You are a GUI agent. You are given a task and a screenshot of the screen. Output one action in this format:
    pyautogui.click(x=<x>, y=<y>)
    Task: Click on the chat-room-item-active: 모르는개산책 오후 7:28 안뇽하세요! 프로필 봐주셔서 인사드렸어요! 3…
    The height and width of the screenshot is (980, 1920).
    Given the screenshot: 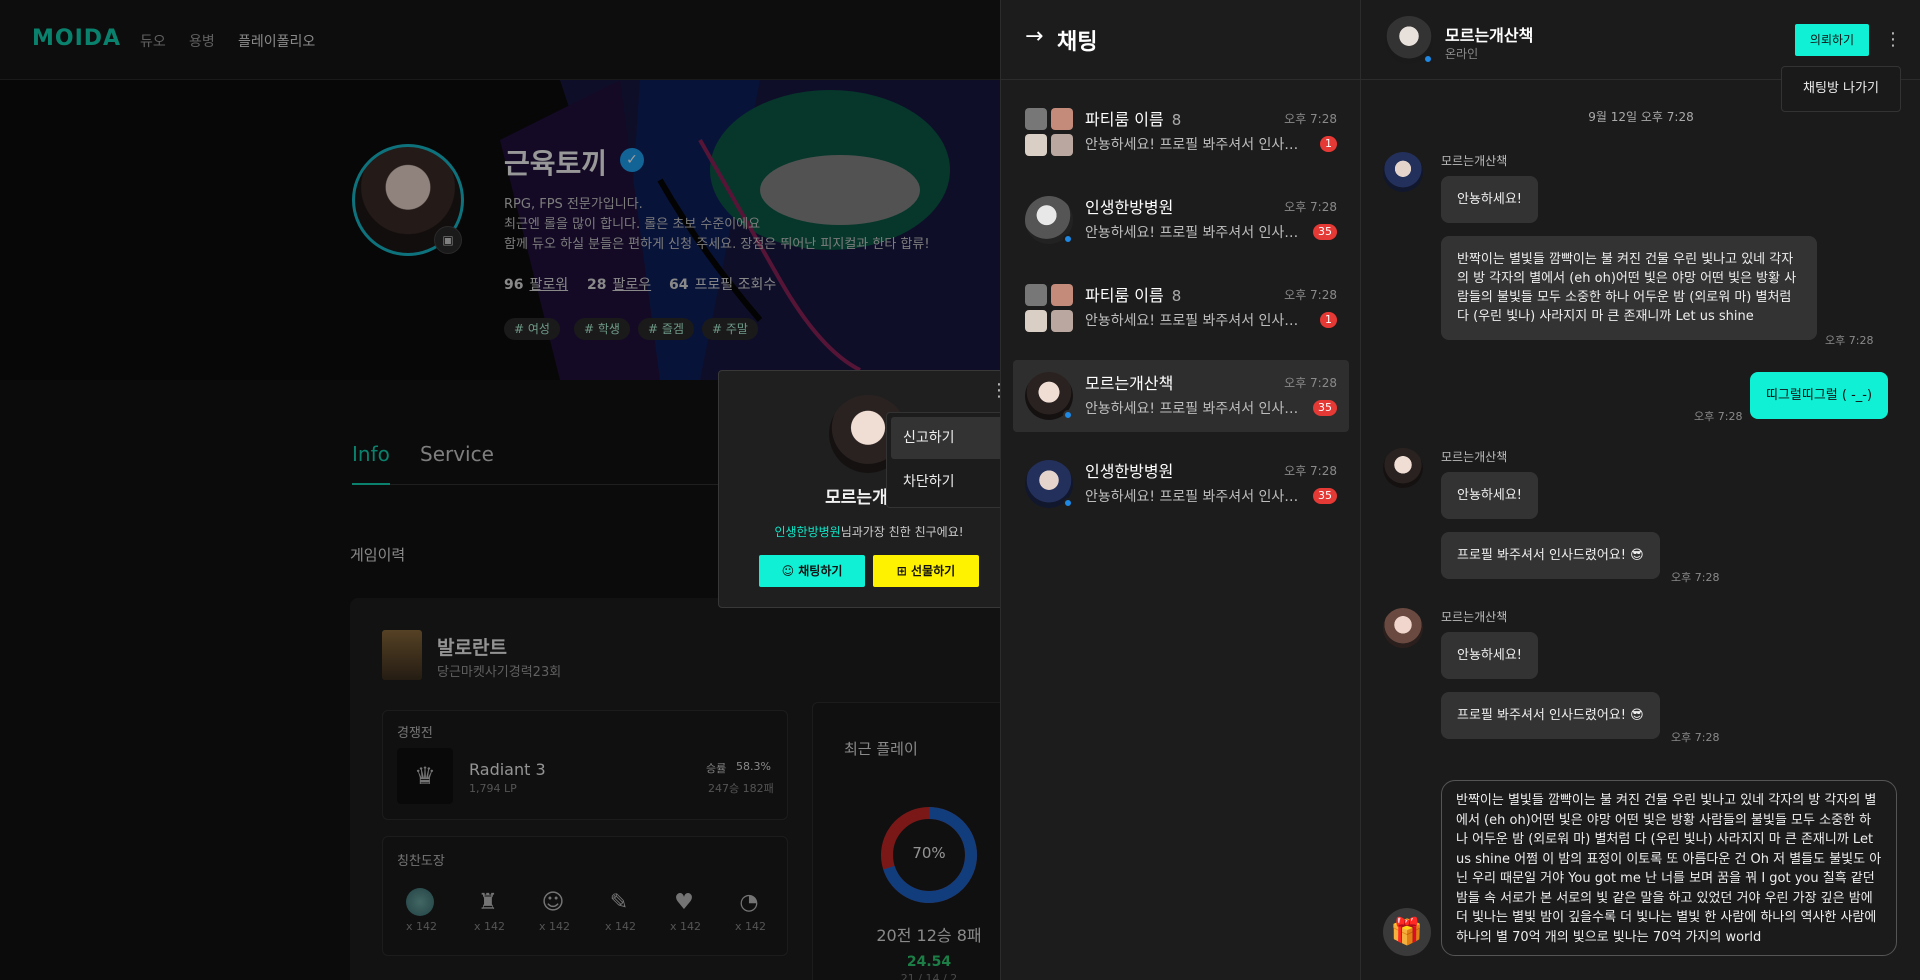 What is the action you would take?
    pyautogui.click(x=1181, y=396)
    